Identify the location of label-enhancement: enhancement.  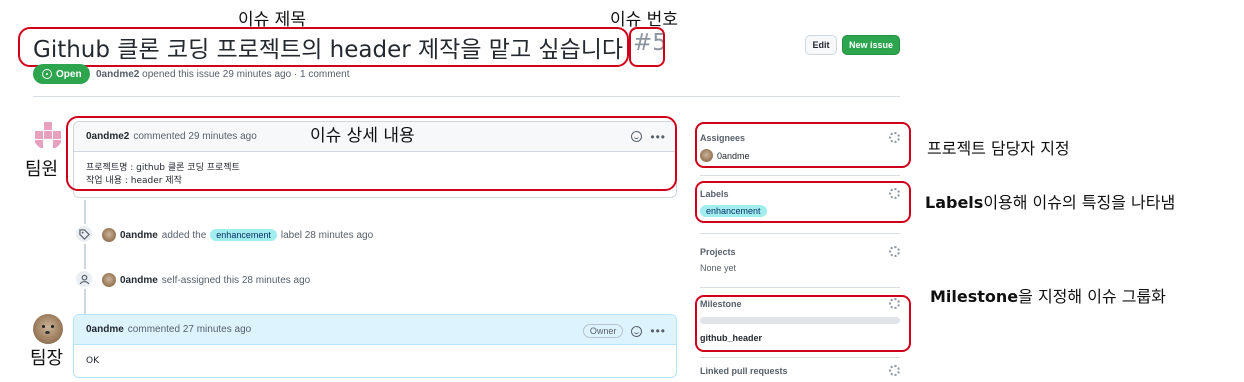
(243, 235).